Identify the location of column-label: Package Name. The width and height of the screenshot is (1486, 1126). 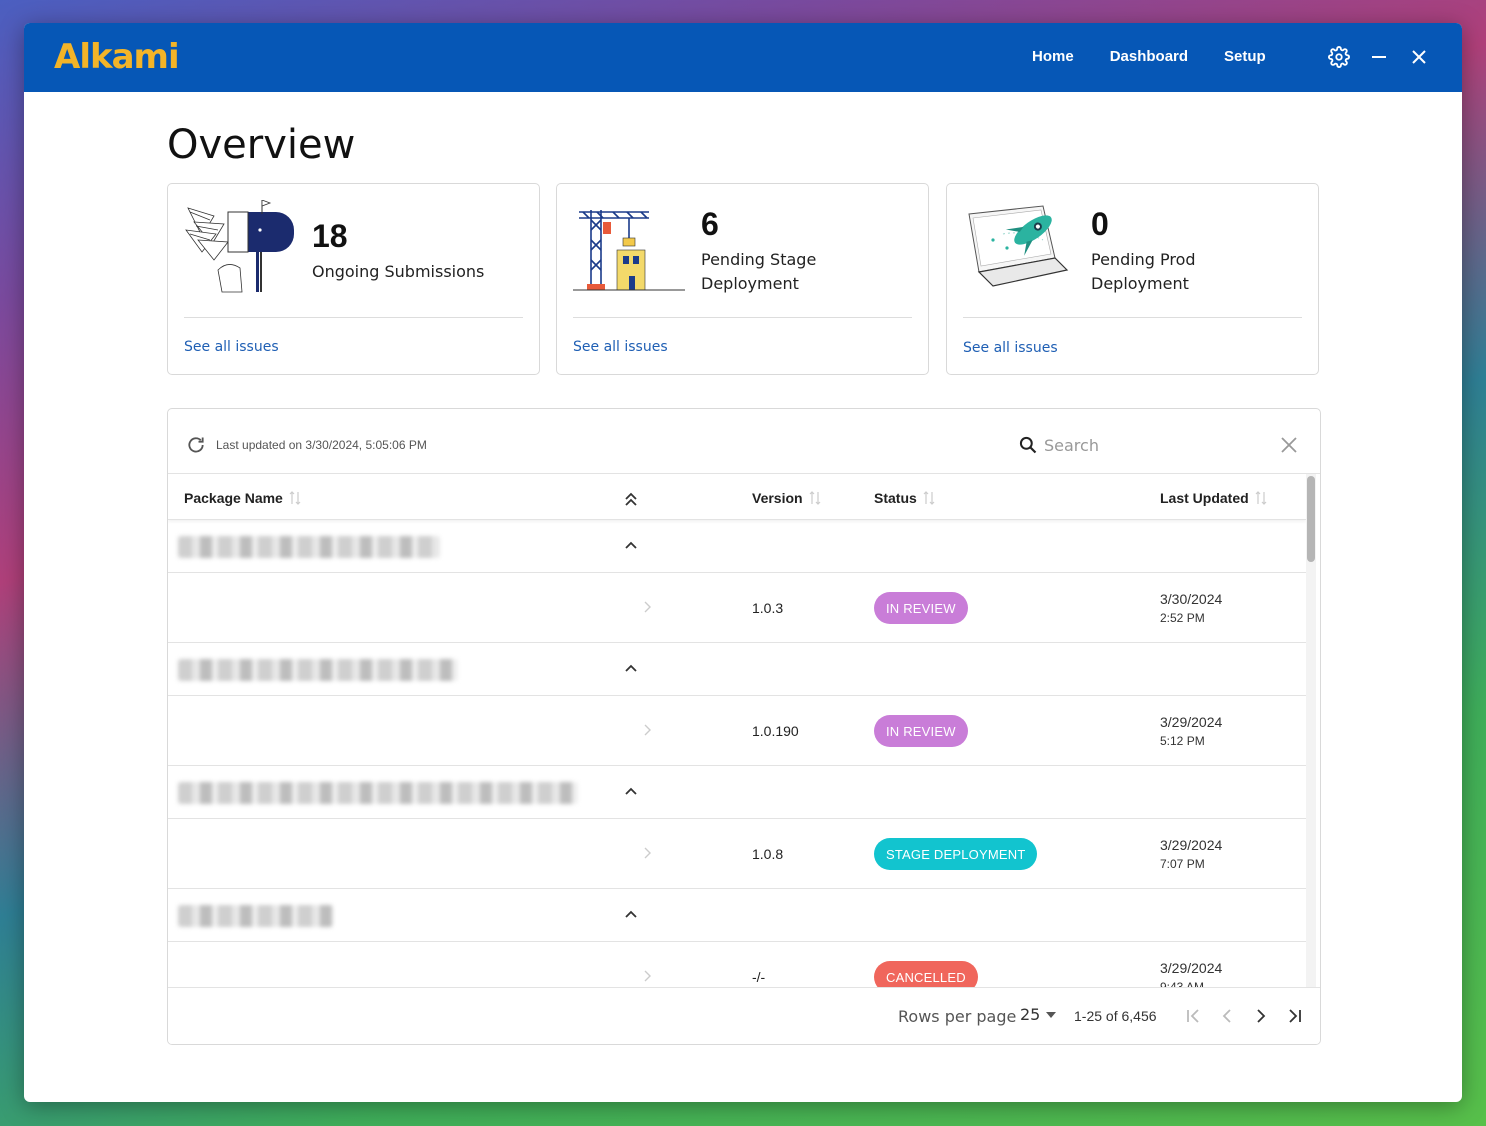
(233, 498).